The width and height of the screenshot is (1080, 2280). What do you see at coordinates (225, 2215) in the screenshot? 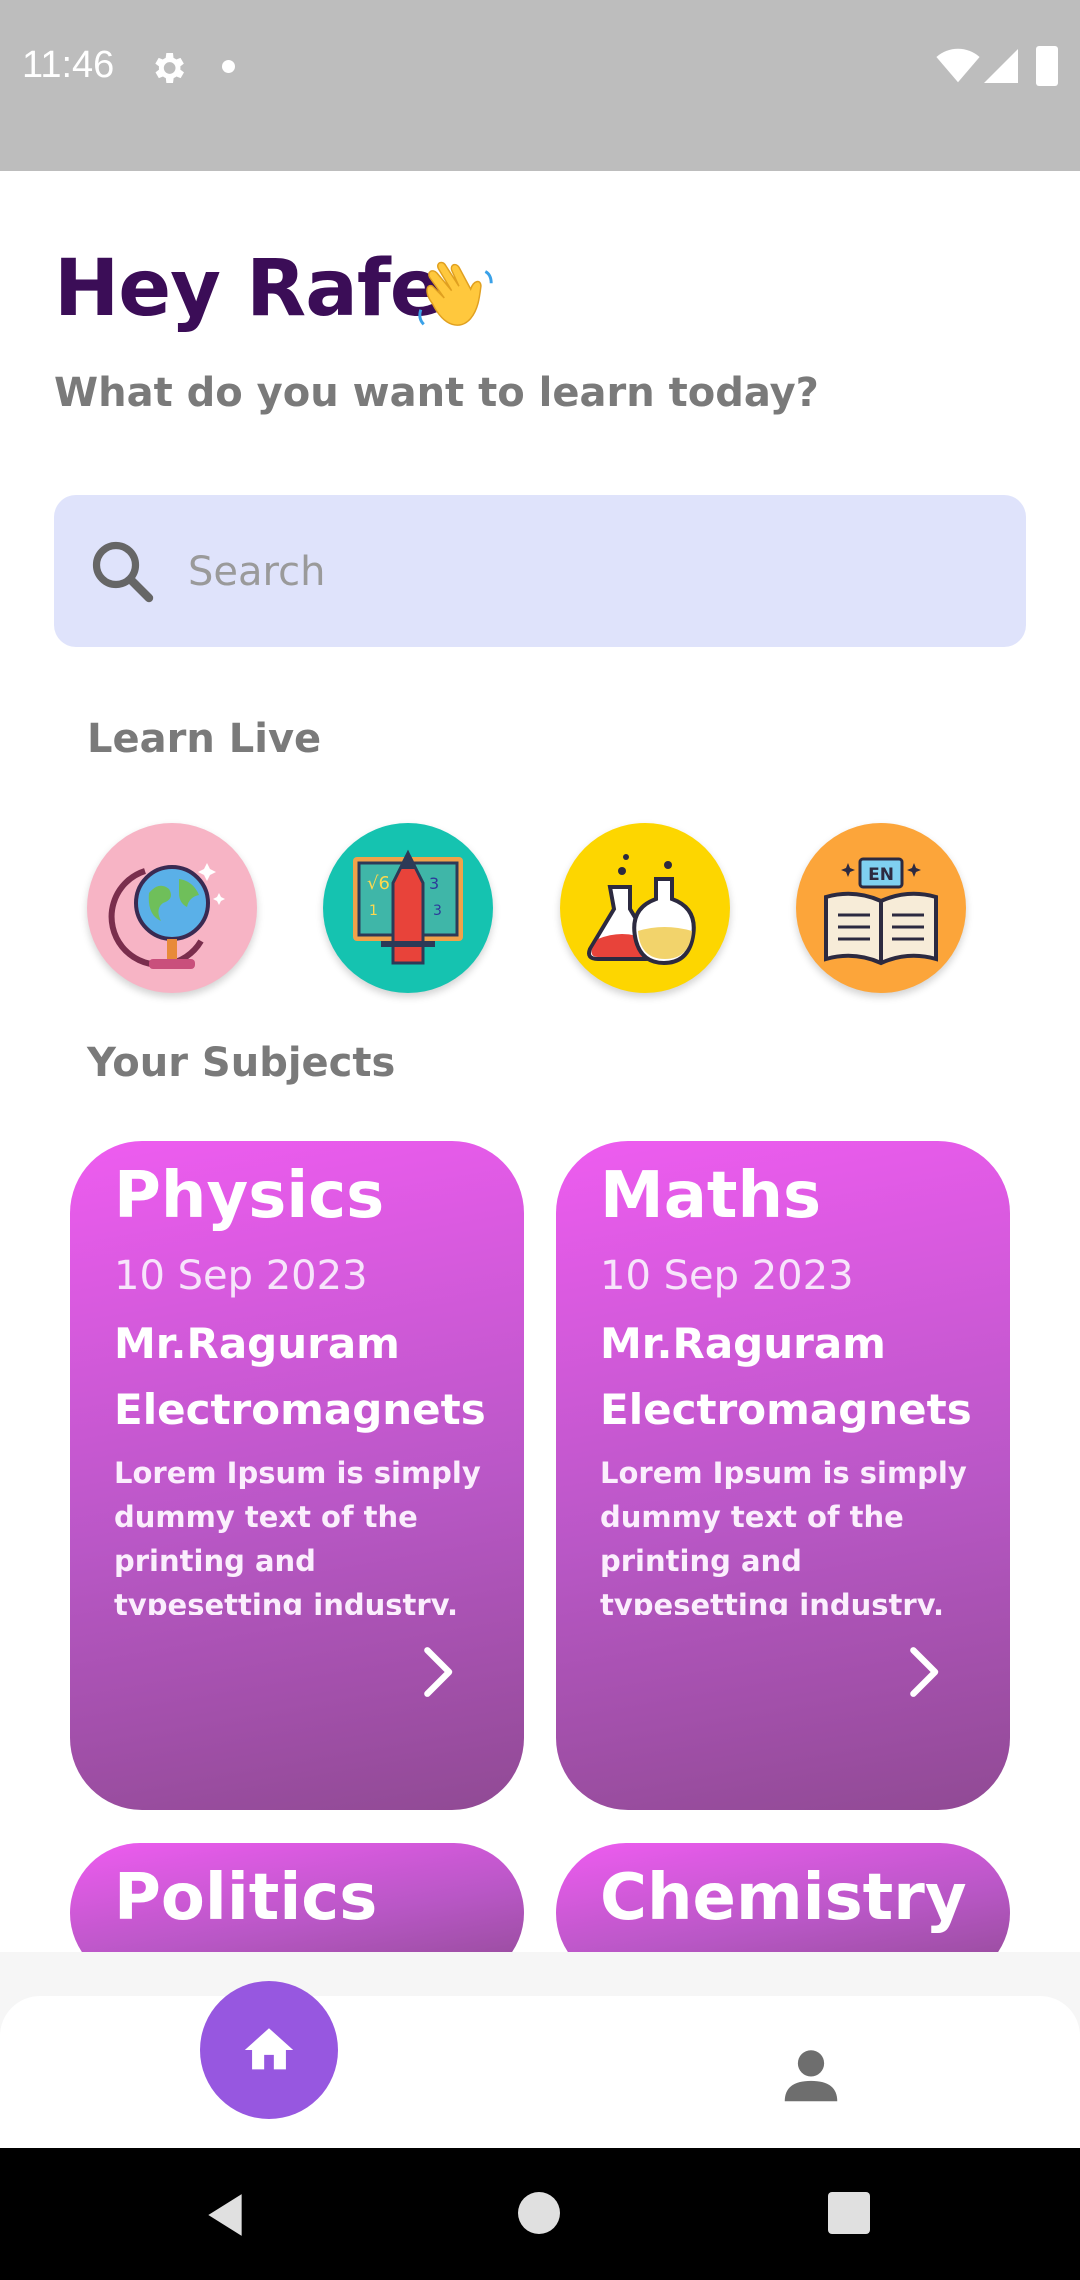
I see `back-icon` at bounding box center [225, 2215].